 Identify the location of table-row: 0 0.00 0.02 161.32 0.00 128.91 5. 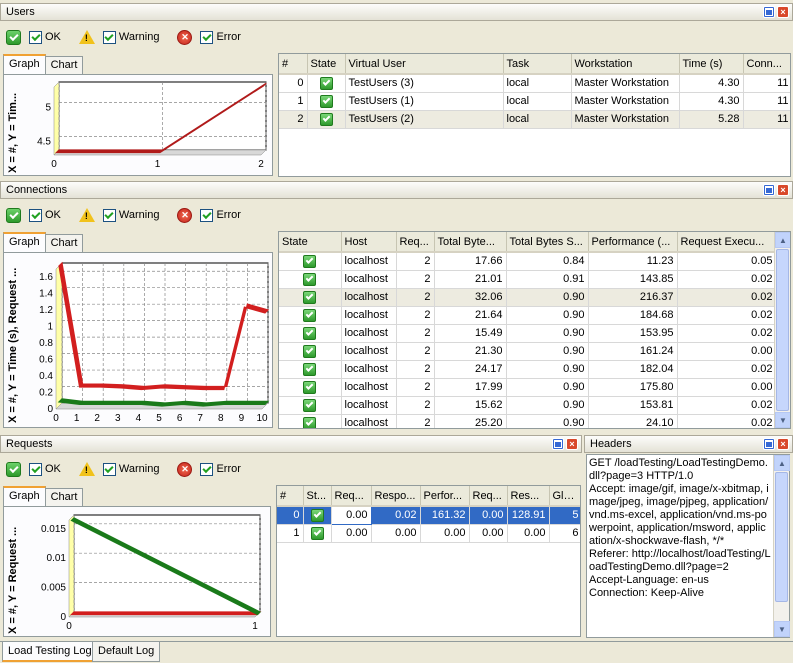
(428, 515).